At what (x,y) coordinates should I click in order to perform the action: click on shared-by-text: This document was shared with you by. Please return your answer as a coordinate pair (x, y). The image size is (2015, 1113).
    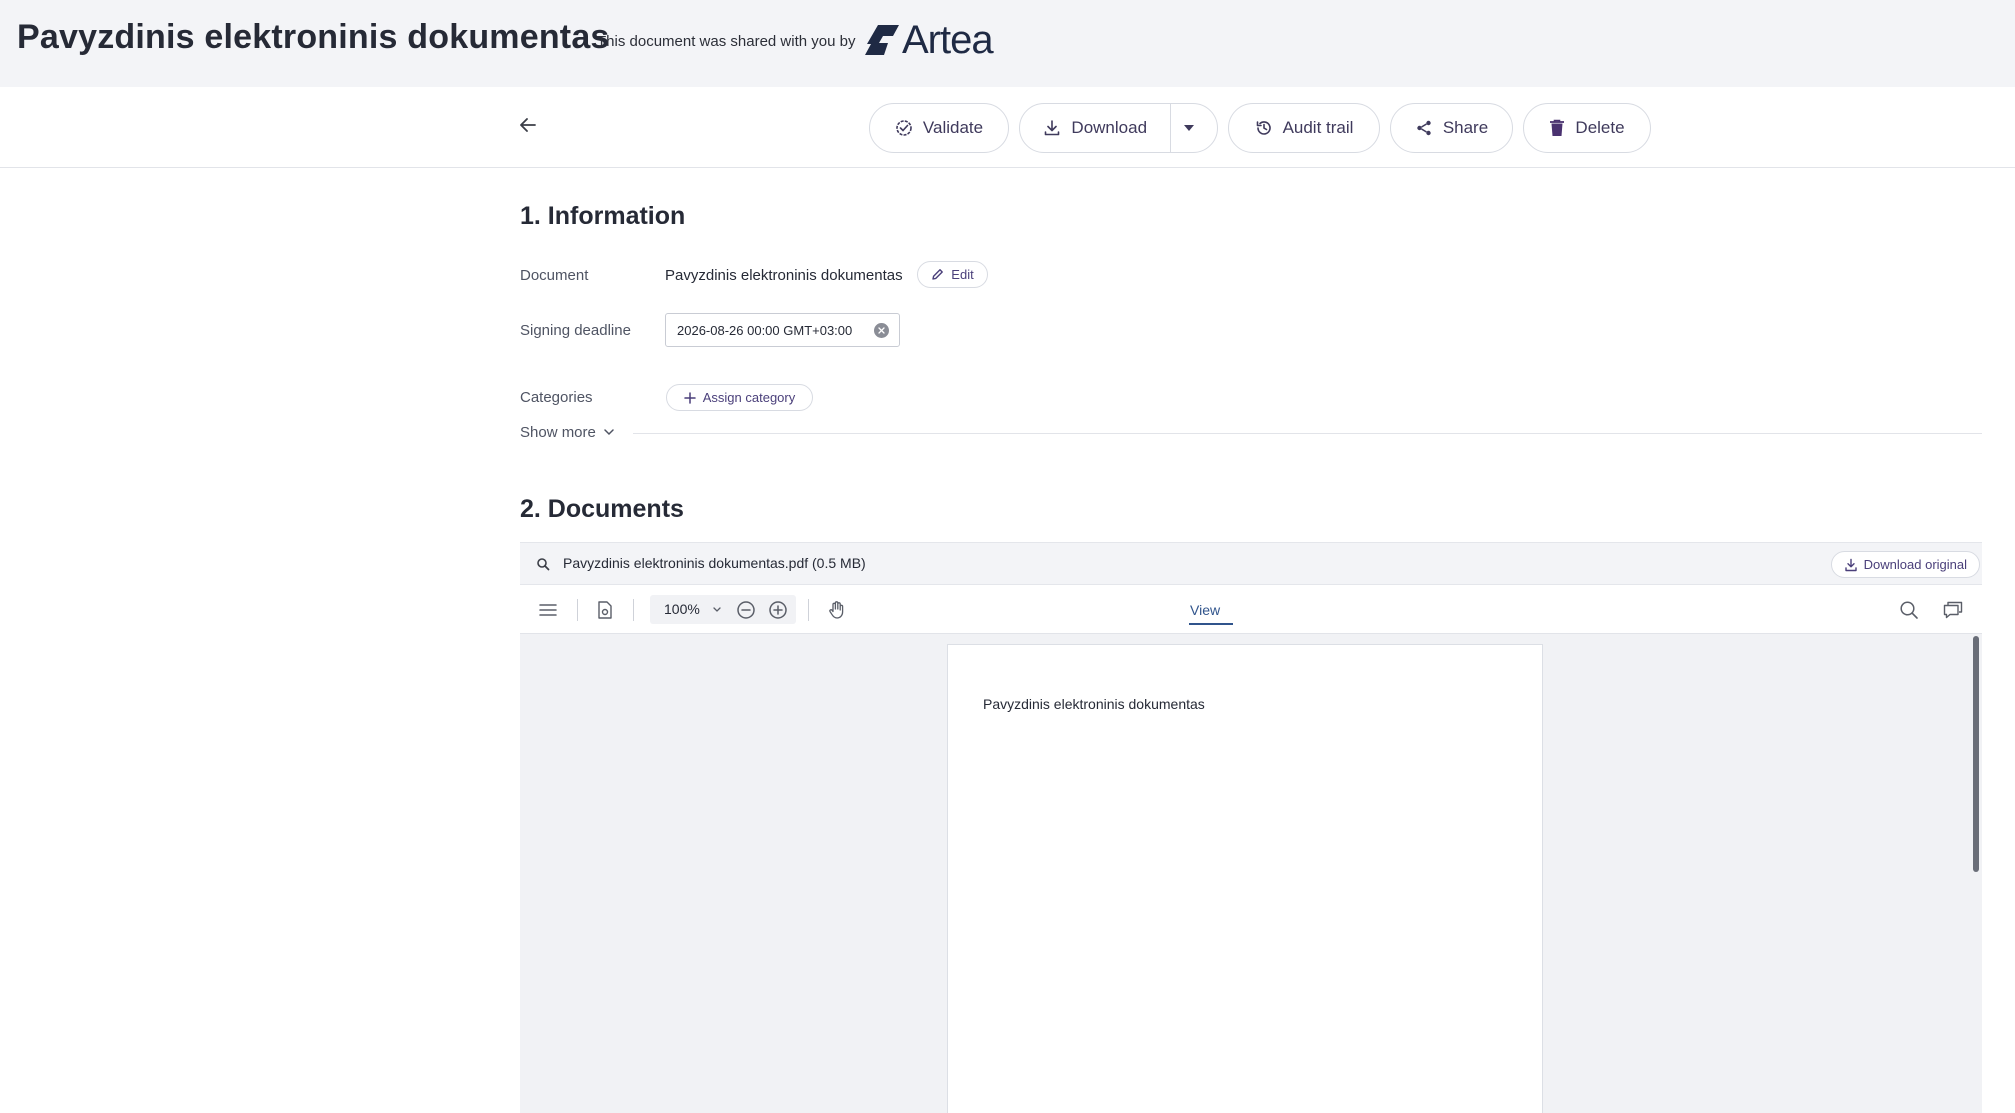
    Looking at the image, I should click on (726, 41).